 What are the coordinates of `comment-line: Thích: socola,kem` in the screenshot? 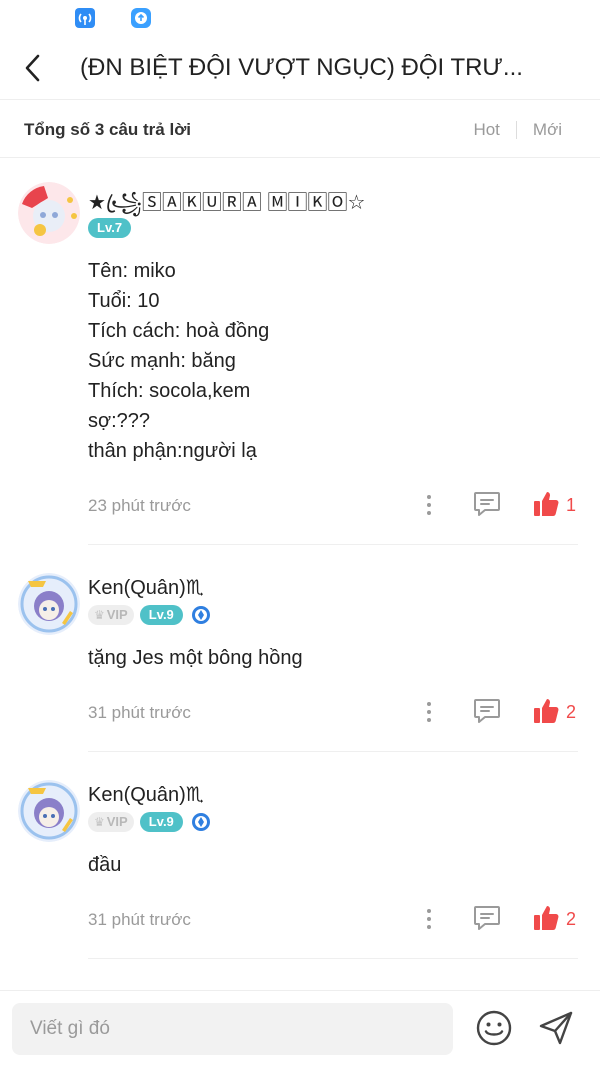 It's located at (169, 391).